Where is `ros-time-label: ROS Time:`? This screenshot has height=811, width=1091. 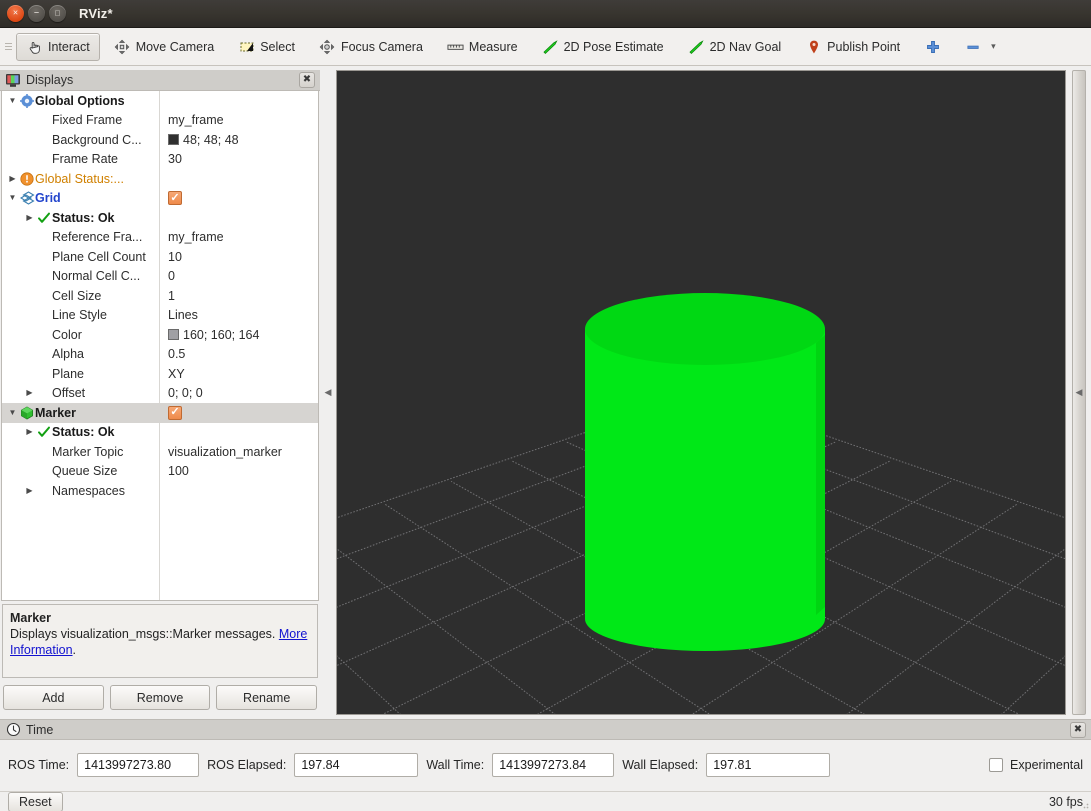 ros-time-label: ROS Time: is located at coordinates (39, 765).